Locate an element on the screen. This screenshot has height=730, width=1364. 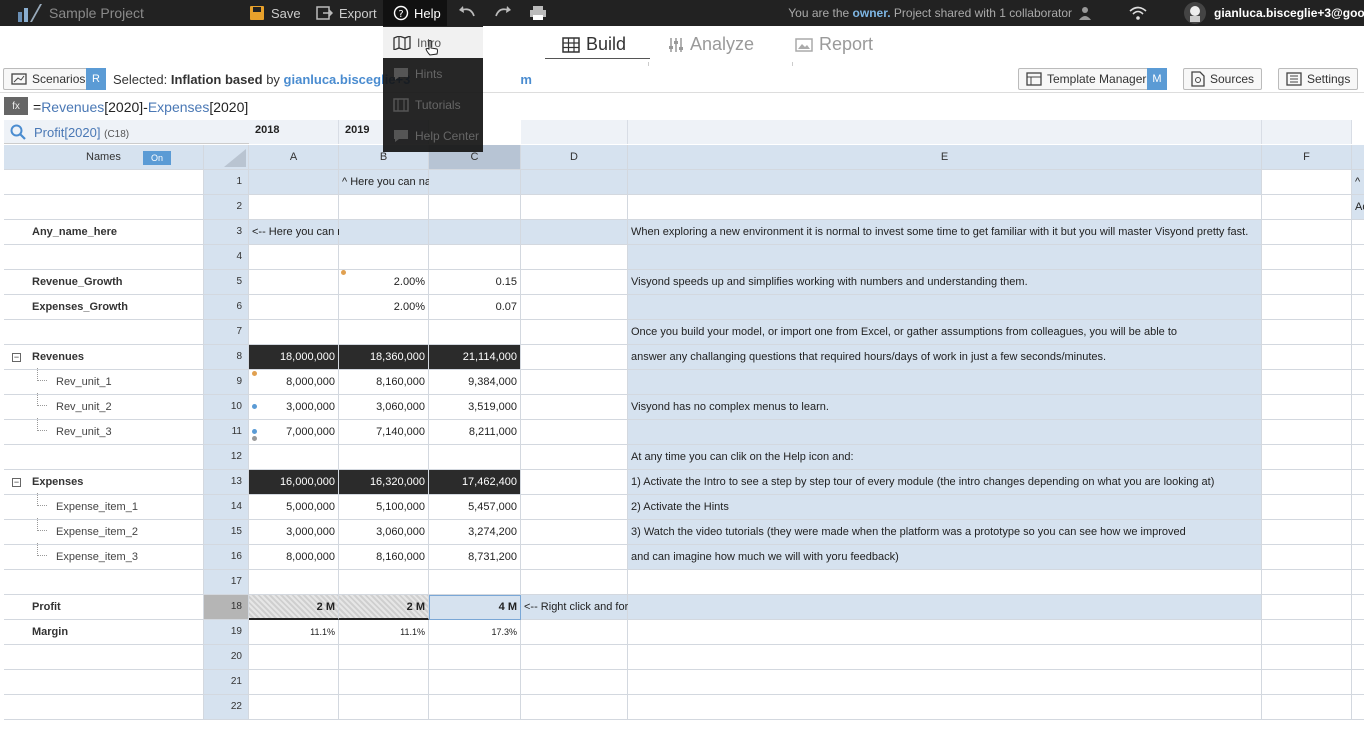
export-button: Export is located at coordinates (346, 13).